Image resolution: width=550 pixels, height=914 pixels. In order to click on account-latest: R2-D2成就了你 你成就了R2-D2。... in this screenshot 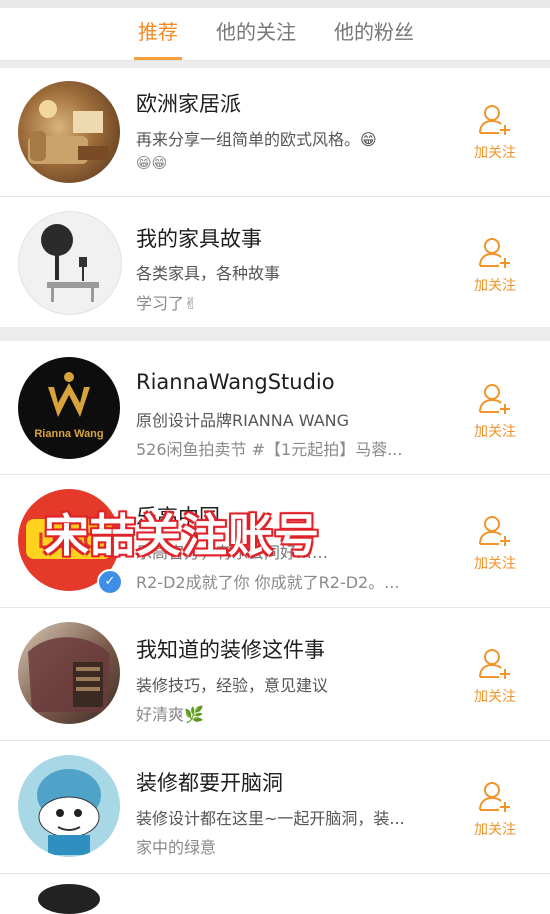, I will do `click(268, 582)`.